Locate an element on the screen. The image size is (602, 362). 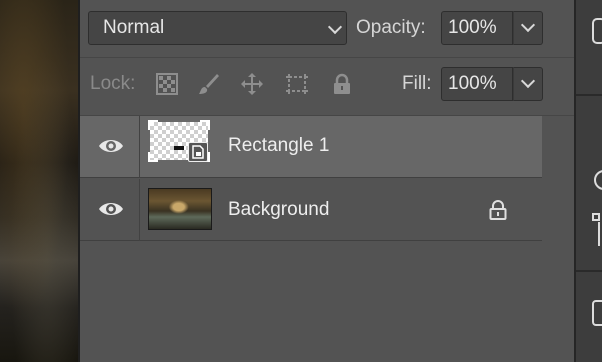
dock-paths-line is located at coordinates (599, 234).